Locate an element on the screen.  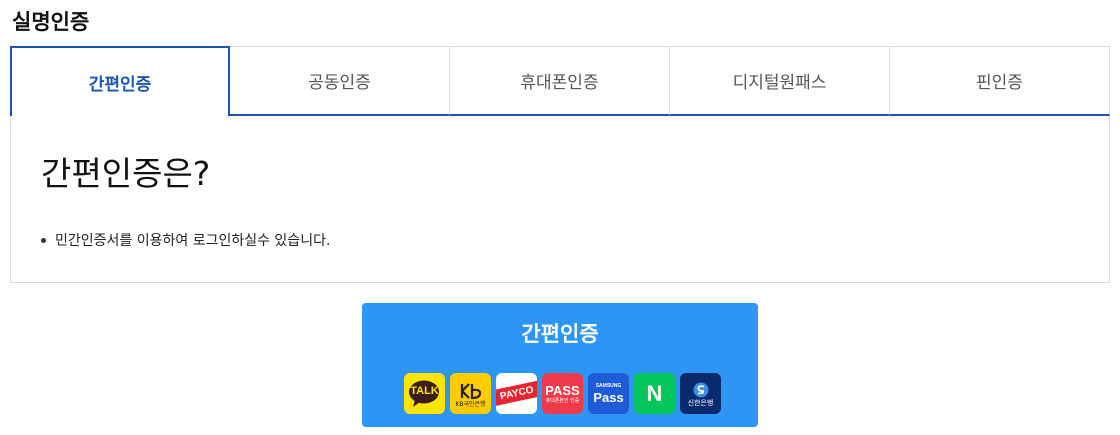
info-bullet: 민간인증서를 이용하여 로그인하실수 있습니다. is located at coordinates (185, 240).